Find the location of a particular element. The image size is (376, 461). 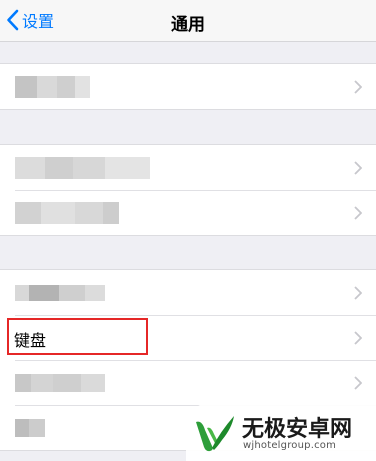

watermark-logo-icon is located at coordinates (215, 434).